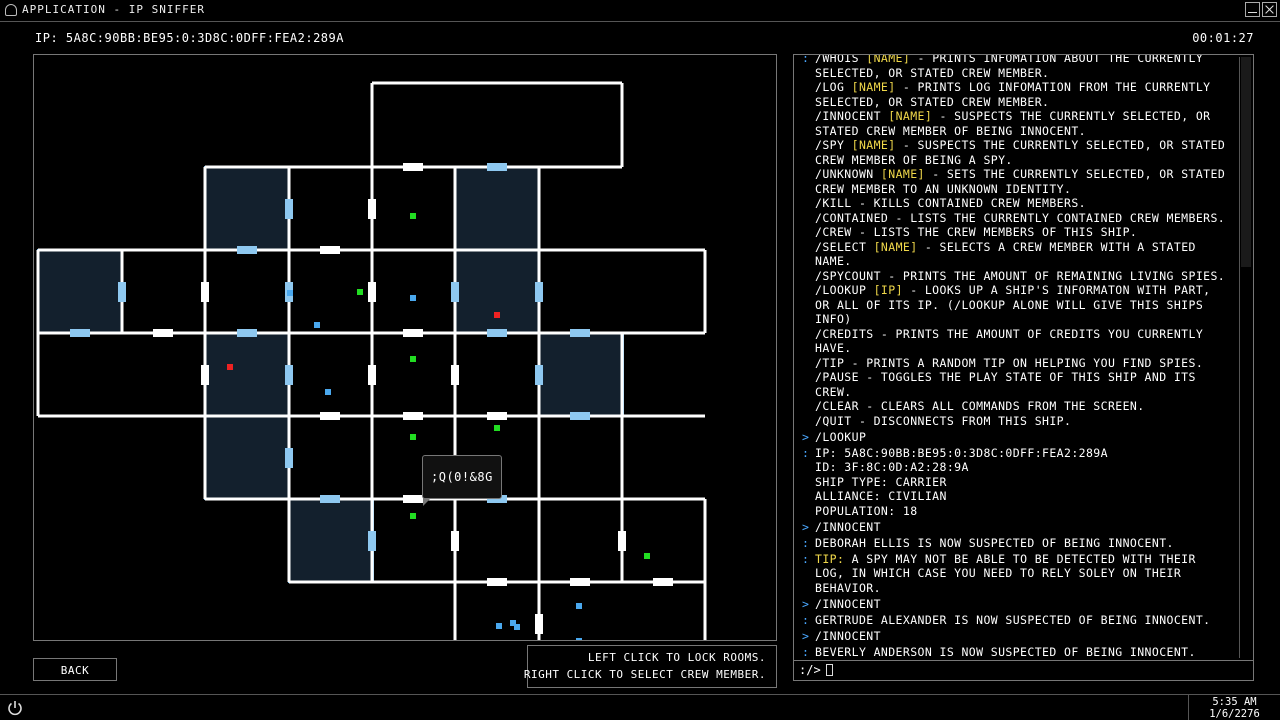 This screenshot has height=720, width=1280. I want to click on console-scrollbar, so click(1245, 357).